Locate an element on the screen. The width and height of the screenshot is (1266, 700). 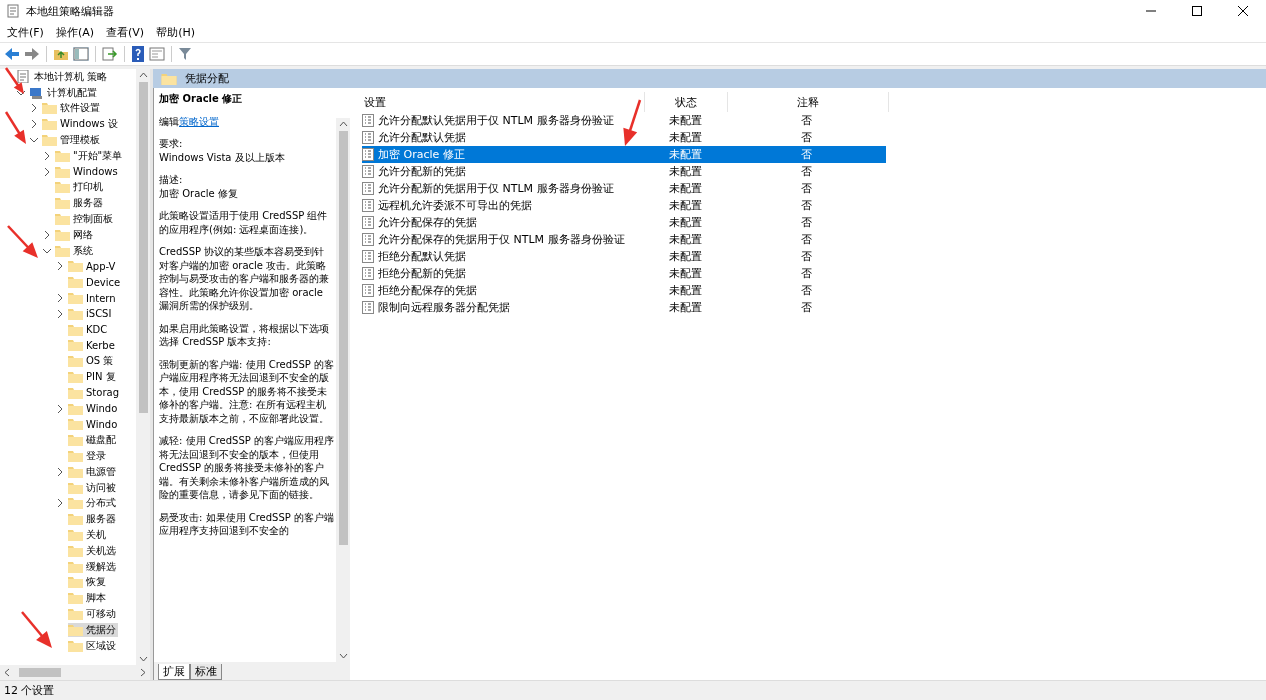
tree-item: OS 策 is located at coordinates (92, 361).